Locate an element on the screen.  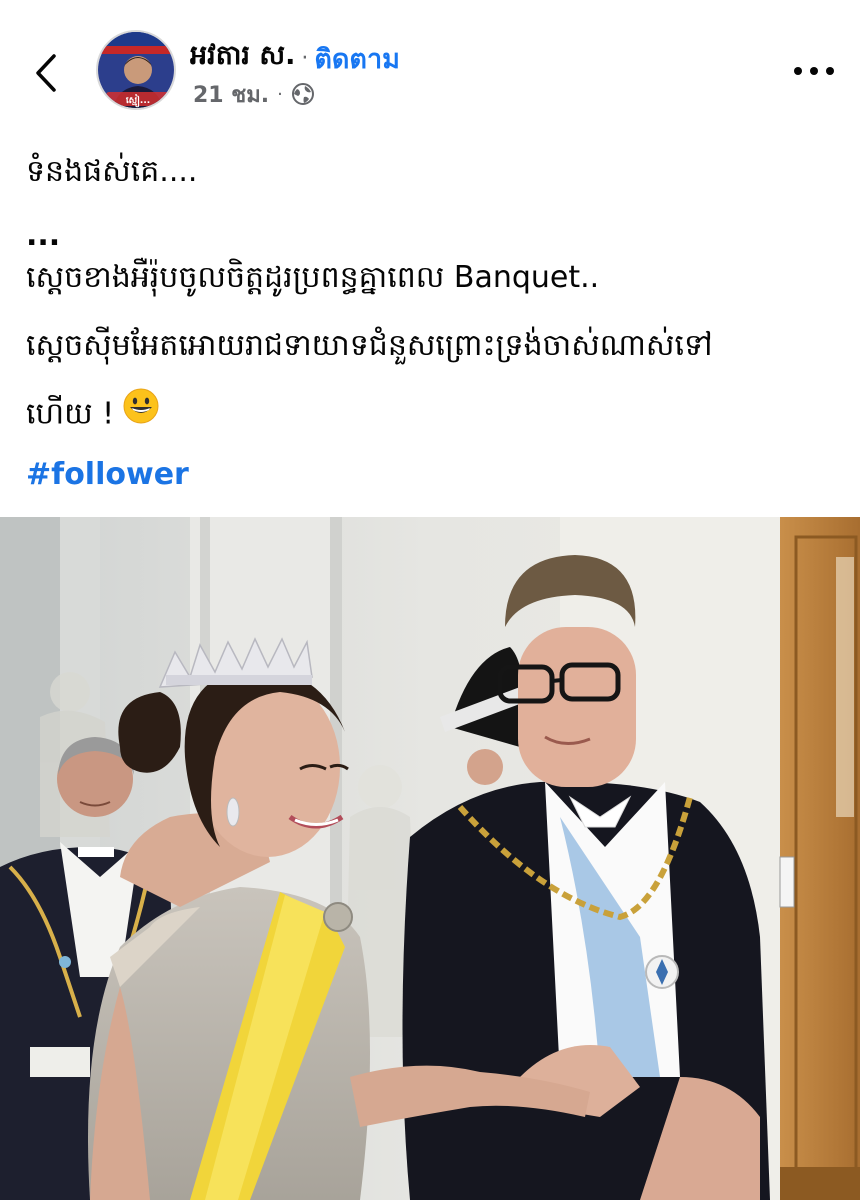
hashtag-link: #follower is located at coordinates (107, 474).